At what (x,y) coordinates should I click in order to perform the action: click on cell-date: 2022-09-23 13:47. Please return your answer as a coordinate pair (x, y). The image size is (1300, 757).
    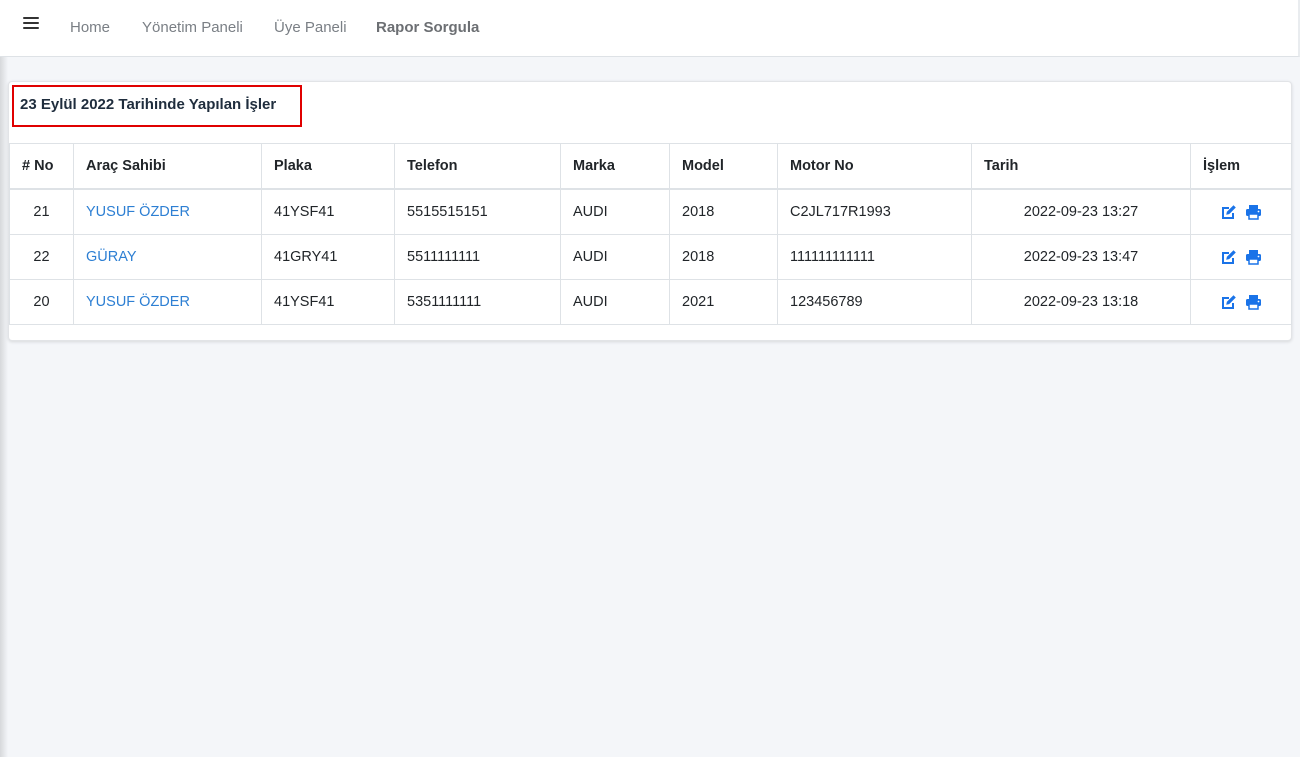
    Looking at the image, I should click on (1081, 257).